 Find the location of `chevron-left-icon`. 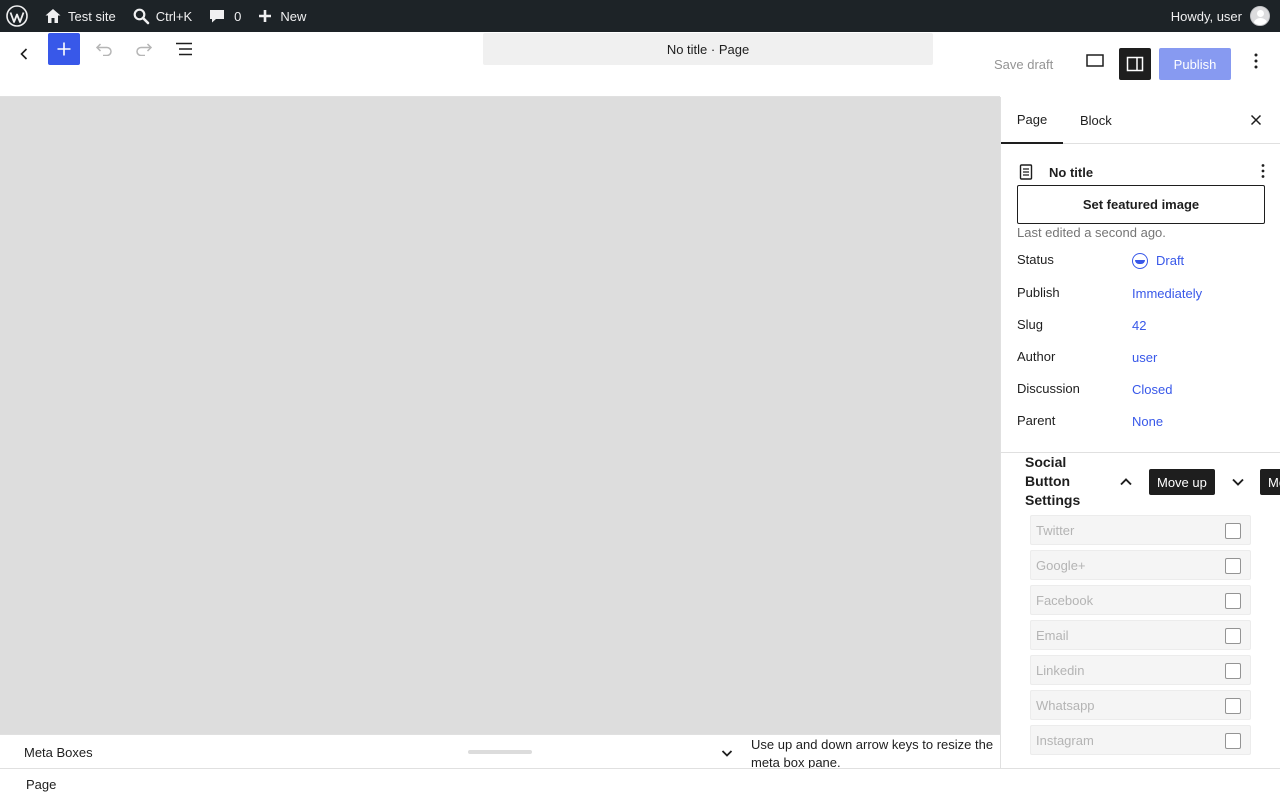

chevron-left-icon is located at coordinates (24, 54).